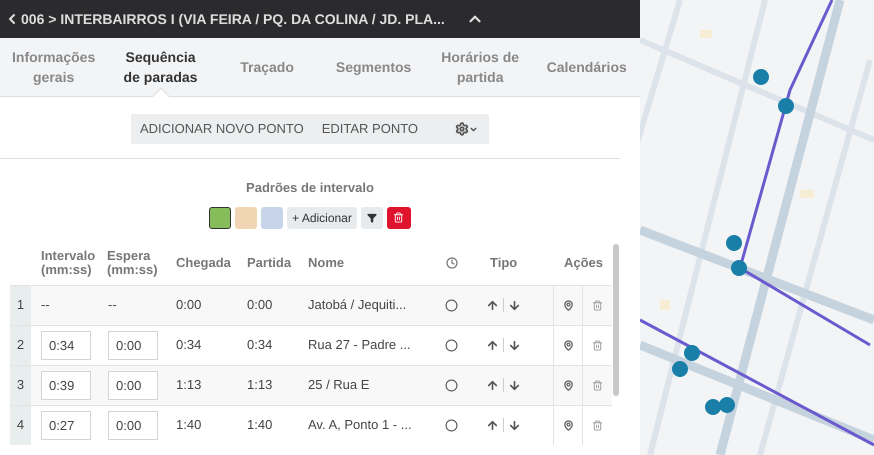 The image size is (874, 455). What do you see at coordinates (616, 320) in the screenshot?
I see `scrollbar` at bounding box center [616, 320].